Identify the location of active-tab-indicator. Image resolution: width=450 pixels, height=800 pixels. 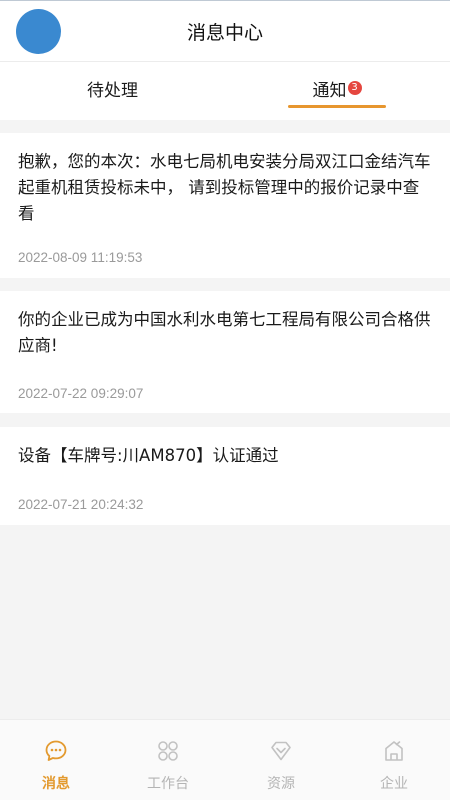
(337, 106).